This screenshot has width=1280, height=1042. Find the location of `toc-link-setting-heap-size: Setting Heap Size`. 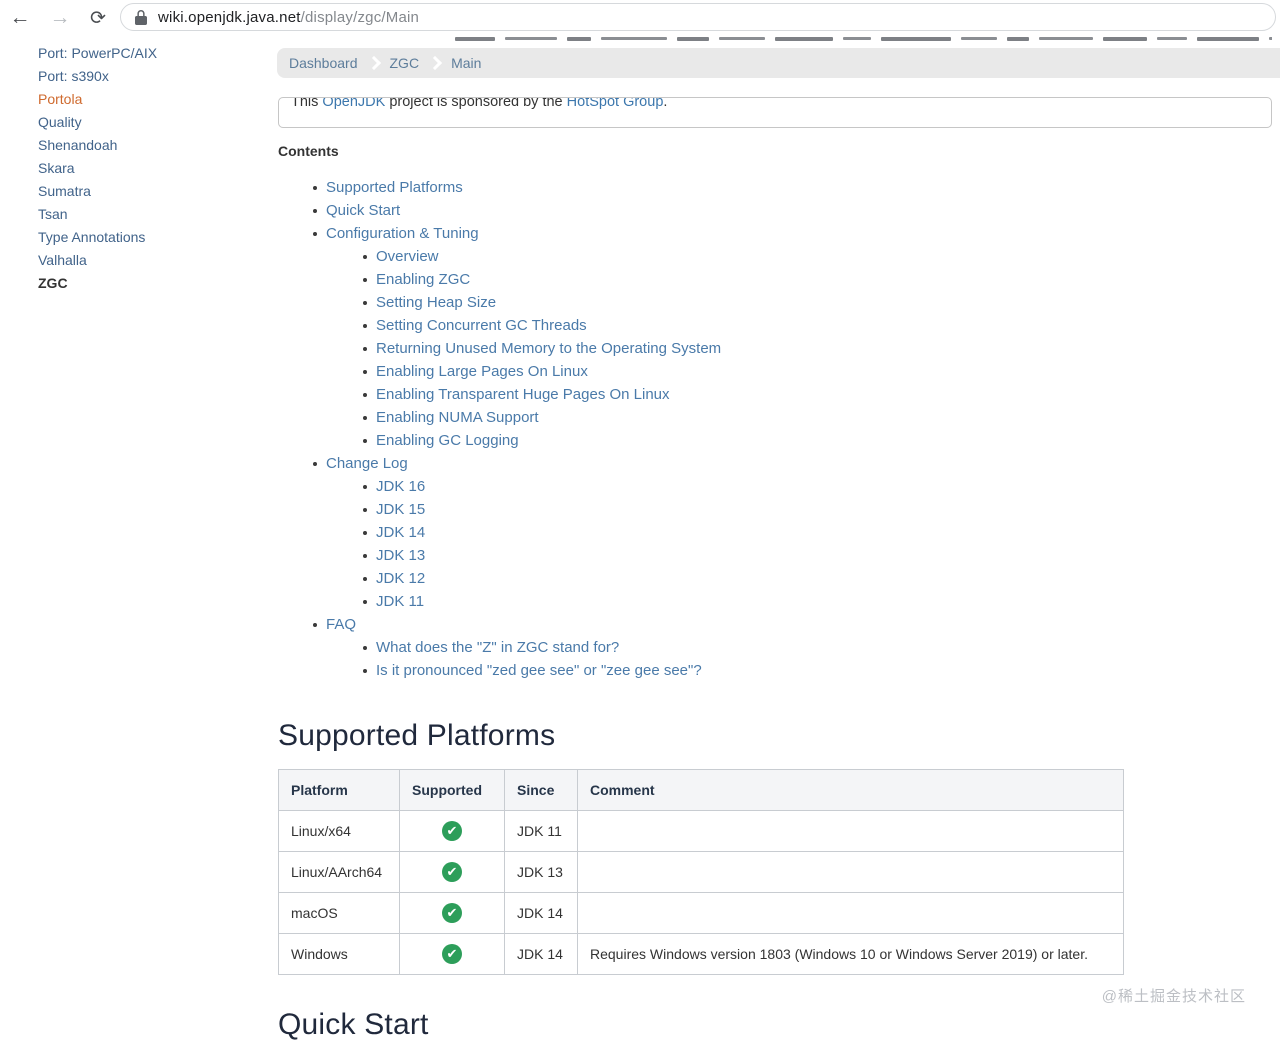

toc-link-setting-heap-size: Setting Heap Size is located at coordinates (436, 302).